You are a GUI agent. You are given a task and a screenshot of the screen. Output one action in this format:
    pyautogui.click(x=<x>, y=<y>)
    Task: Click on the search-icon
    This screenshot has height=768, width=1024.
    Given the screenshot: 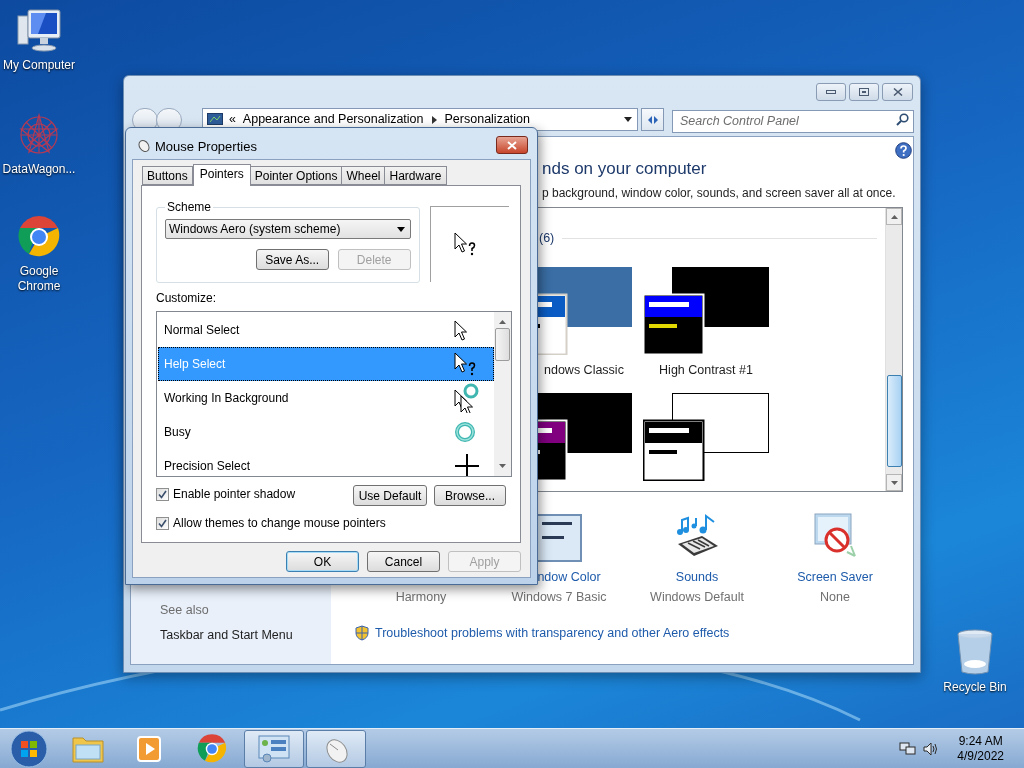 What is the action you would take?
    pyautogui.click(x=902, y=119)
    